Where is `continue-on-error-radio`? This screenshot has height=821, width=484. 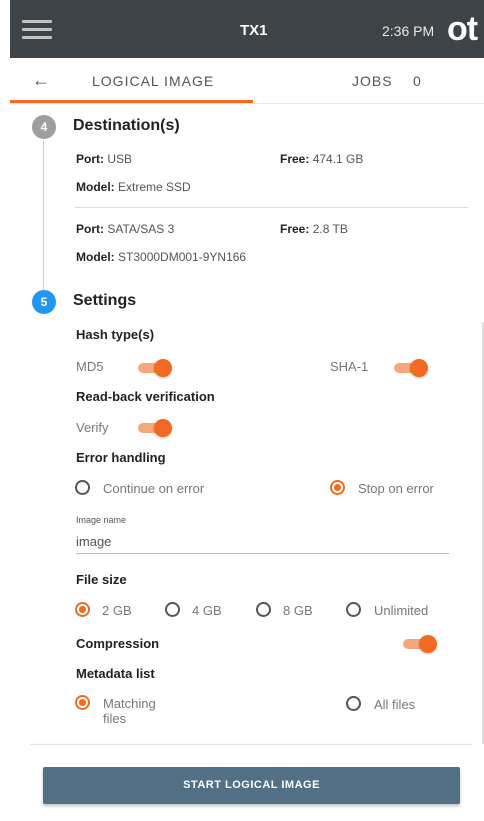
continue-on-error-radio is located at coordinates (82, 487).